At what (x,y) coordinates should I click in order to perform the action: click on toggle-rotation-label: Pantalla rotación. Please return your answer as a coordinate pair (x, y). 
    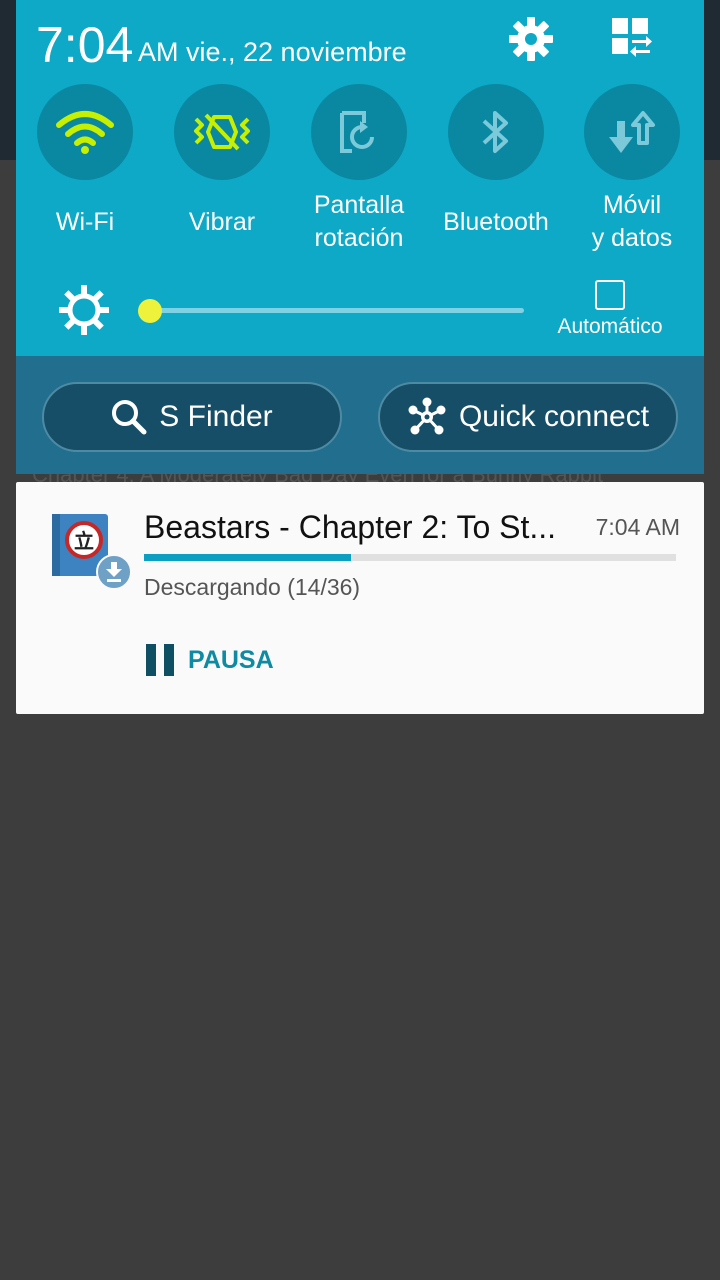
    Looking at the image, I should click on (359, 221).